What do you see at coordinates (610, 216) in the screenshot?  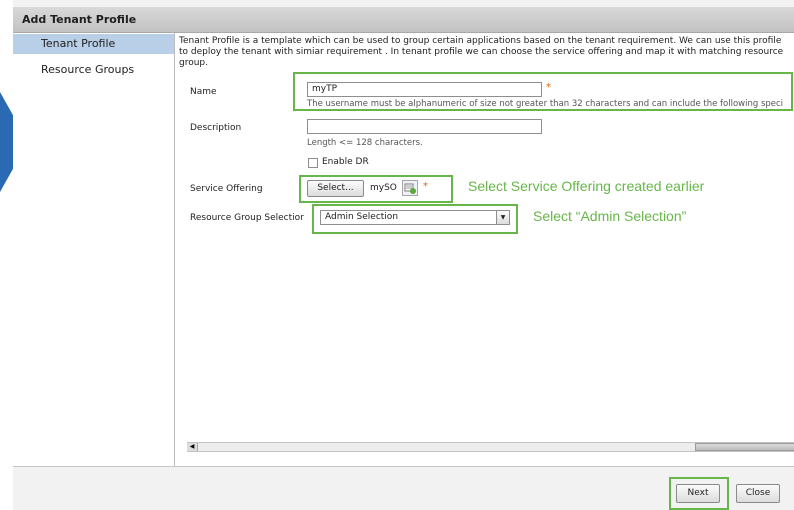 I see `resource-group-annotation: Select “Admin Selection”` at bounding box center [610, 216].